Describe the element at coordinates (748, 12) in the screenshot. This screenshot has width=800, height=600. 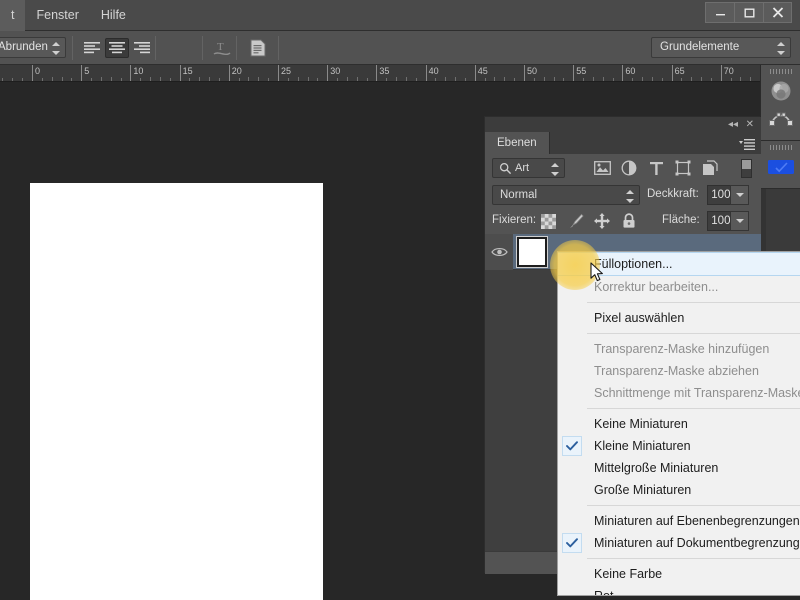
I see `maximize-button` at that location.